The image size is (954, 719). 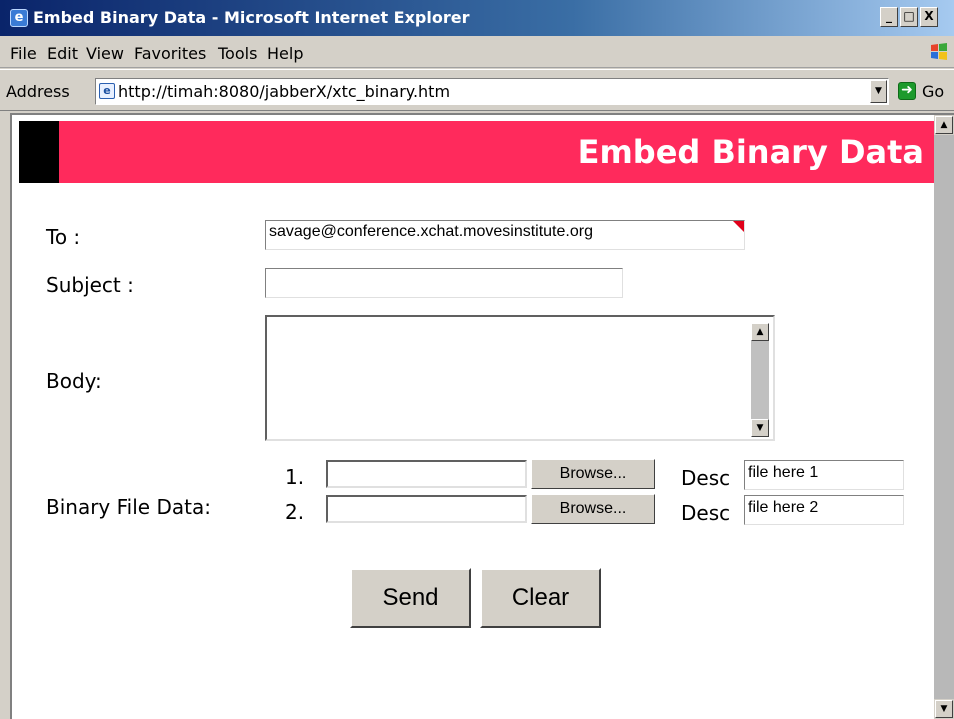 What do you see at coordinates (107, 91) in the screenshot?
I see `page-icon: e` at bounding box center [107, 91].